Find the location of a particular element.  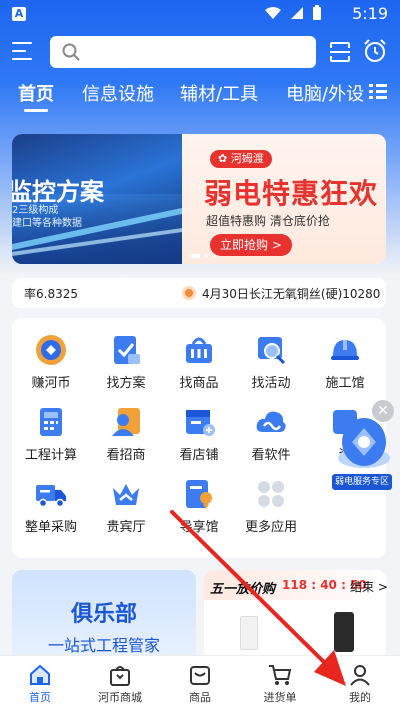

grid-item-construction-hall: 施工馆 is located at coordinates (345, 369).